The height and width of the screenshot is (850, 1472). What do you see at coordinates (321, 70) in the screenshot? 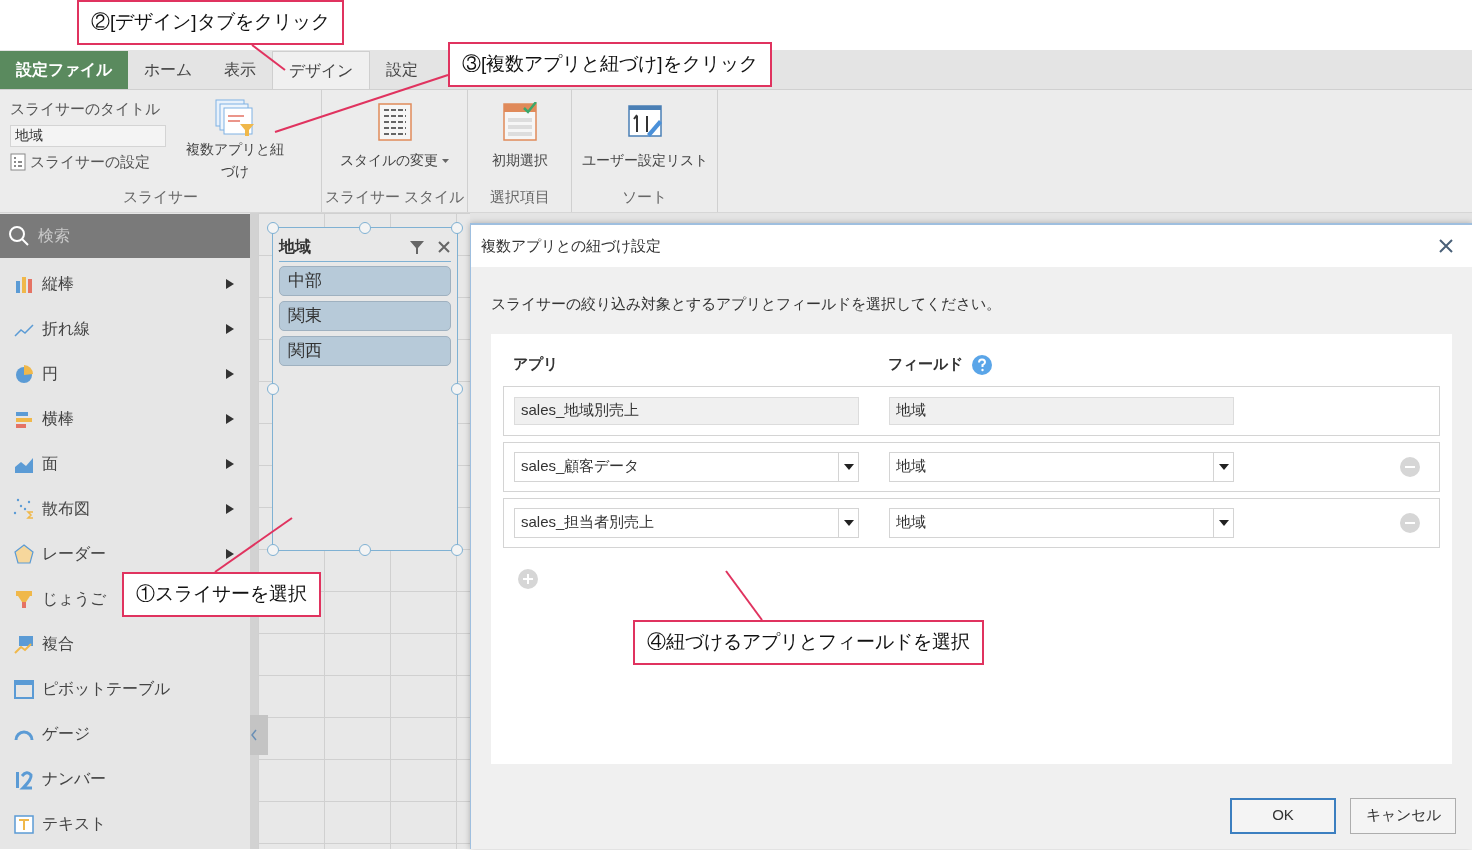
I see `ribbon-tab: デザイン` at bounding box center [321, 70].